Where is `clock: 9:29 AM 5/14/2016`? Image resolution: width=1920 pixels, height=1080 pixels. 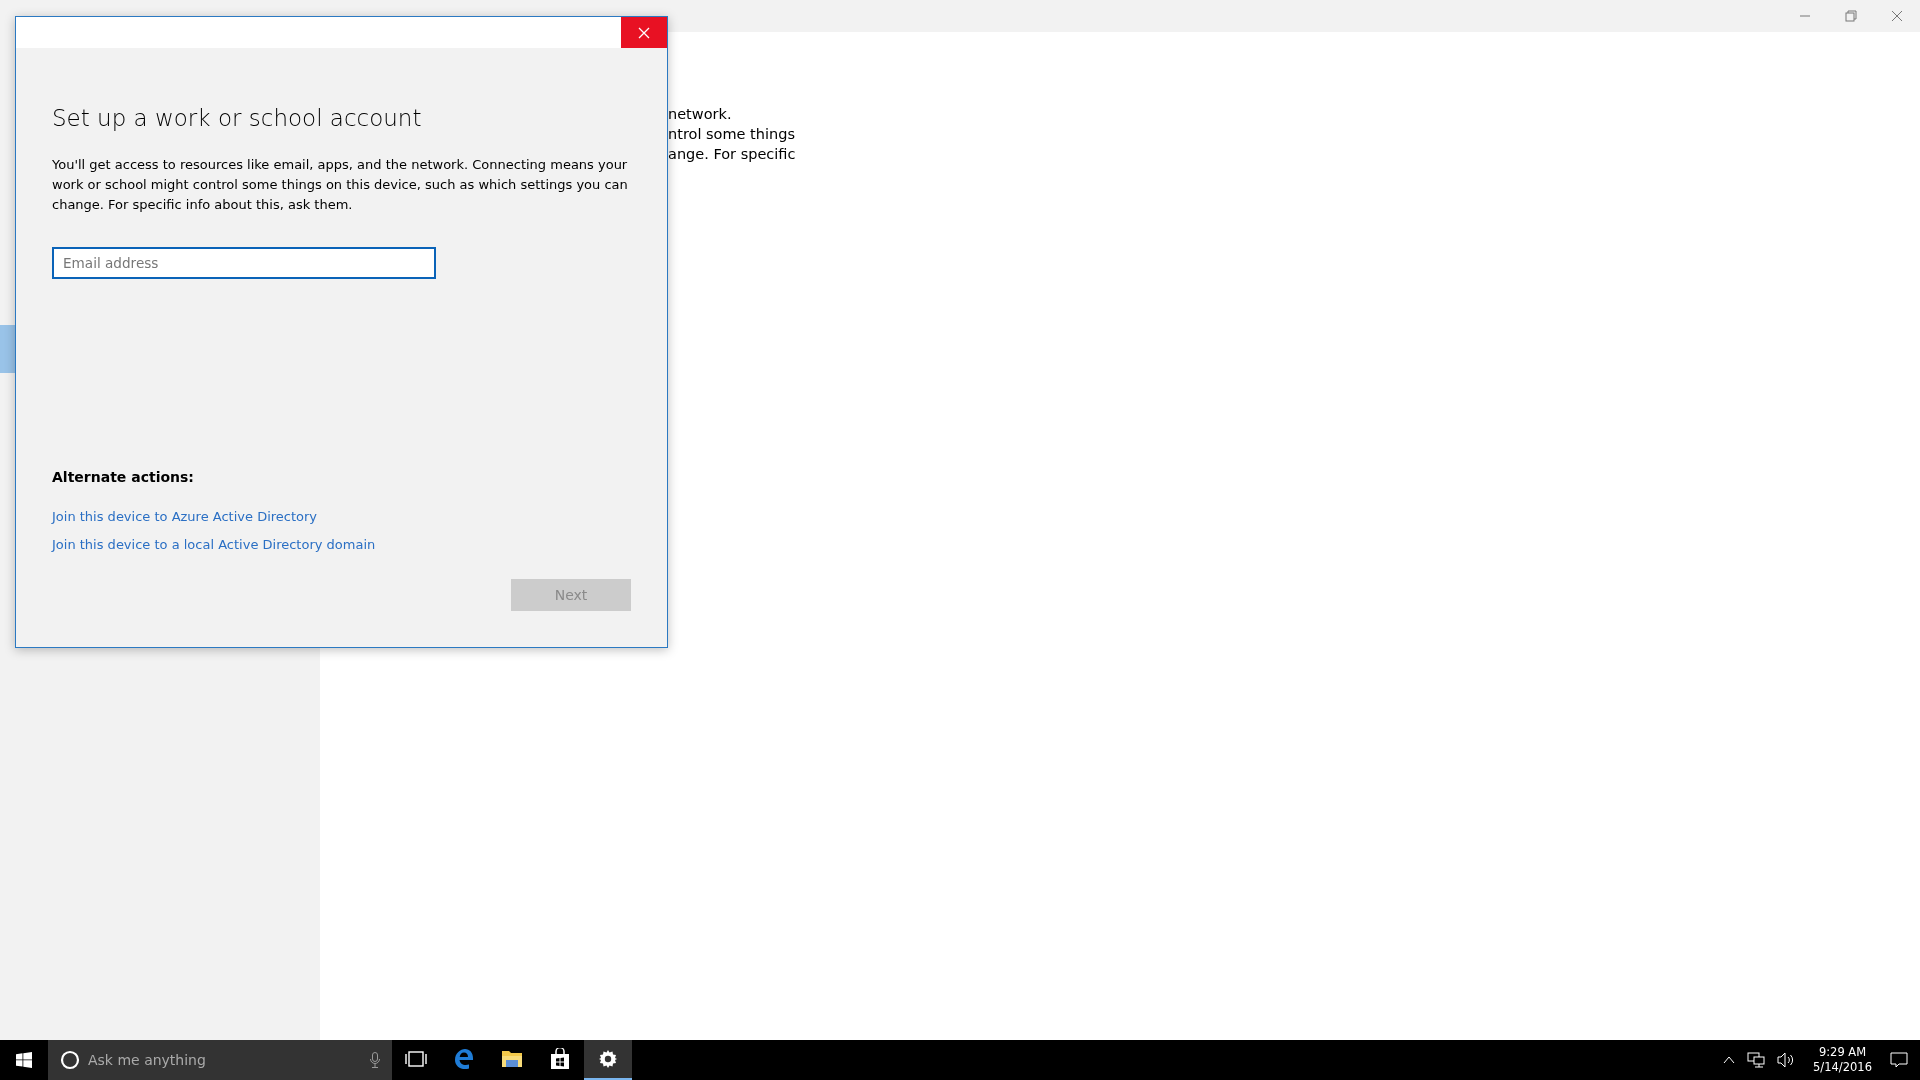 clock: 9:29 AM 5/14/2016 is located at coordinates (1842, 1060).